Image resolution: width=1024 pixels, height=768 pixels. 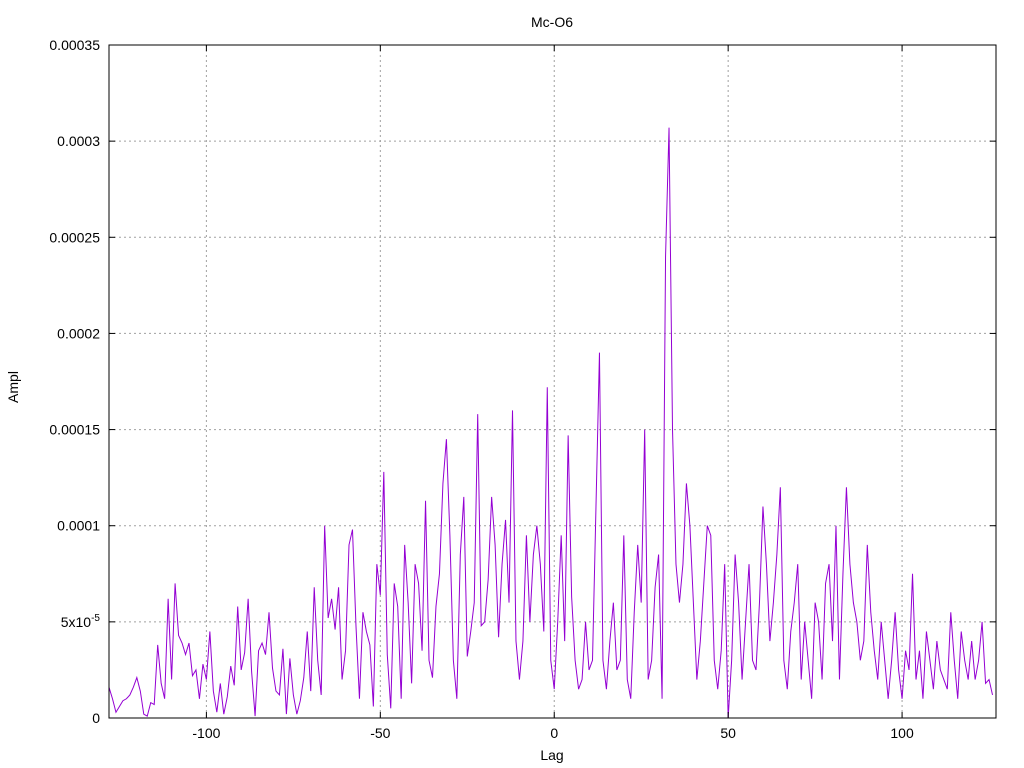 I want to click on y-tick-label: 0.0002, so click(x=78, y=333).